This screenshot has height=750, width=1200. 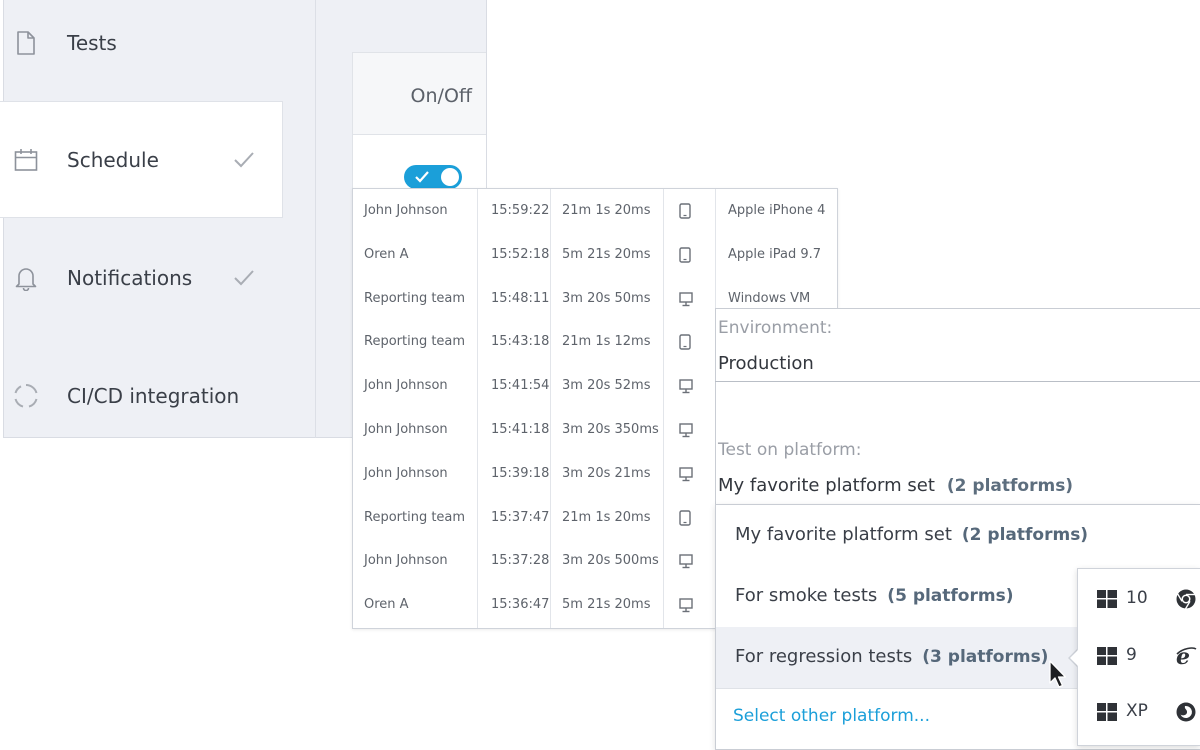 I want to click on run-platform: Apple iPad 9.7, so click(x=775, y=254).